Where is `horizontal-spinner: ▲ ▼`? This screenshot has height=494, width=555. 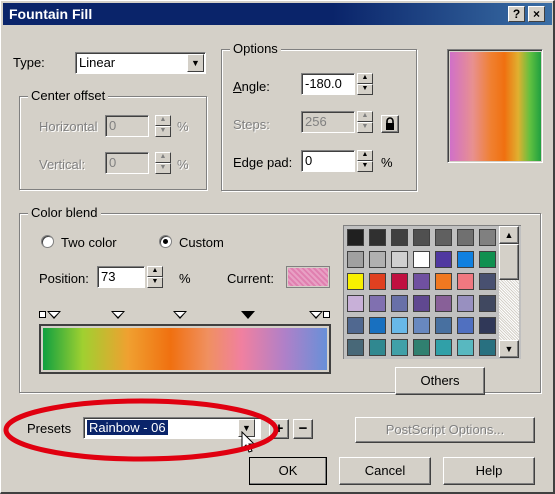 horizontal-spinner: ▲ ▼ is located at coordinates (163, 126).